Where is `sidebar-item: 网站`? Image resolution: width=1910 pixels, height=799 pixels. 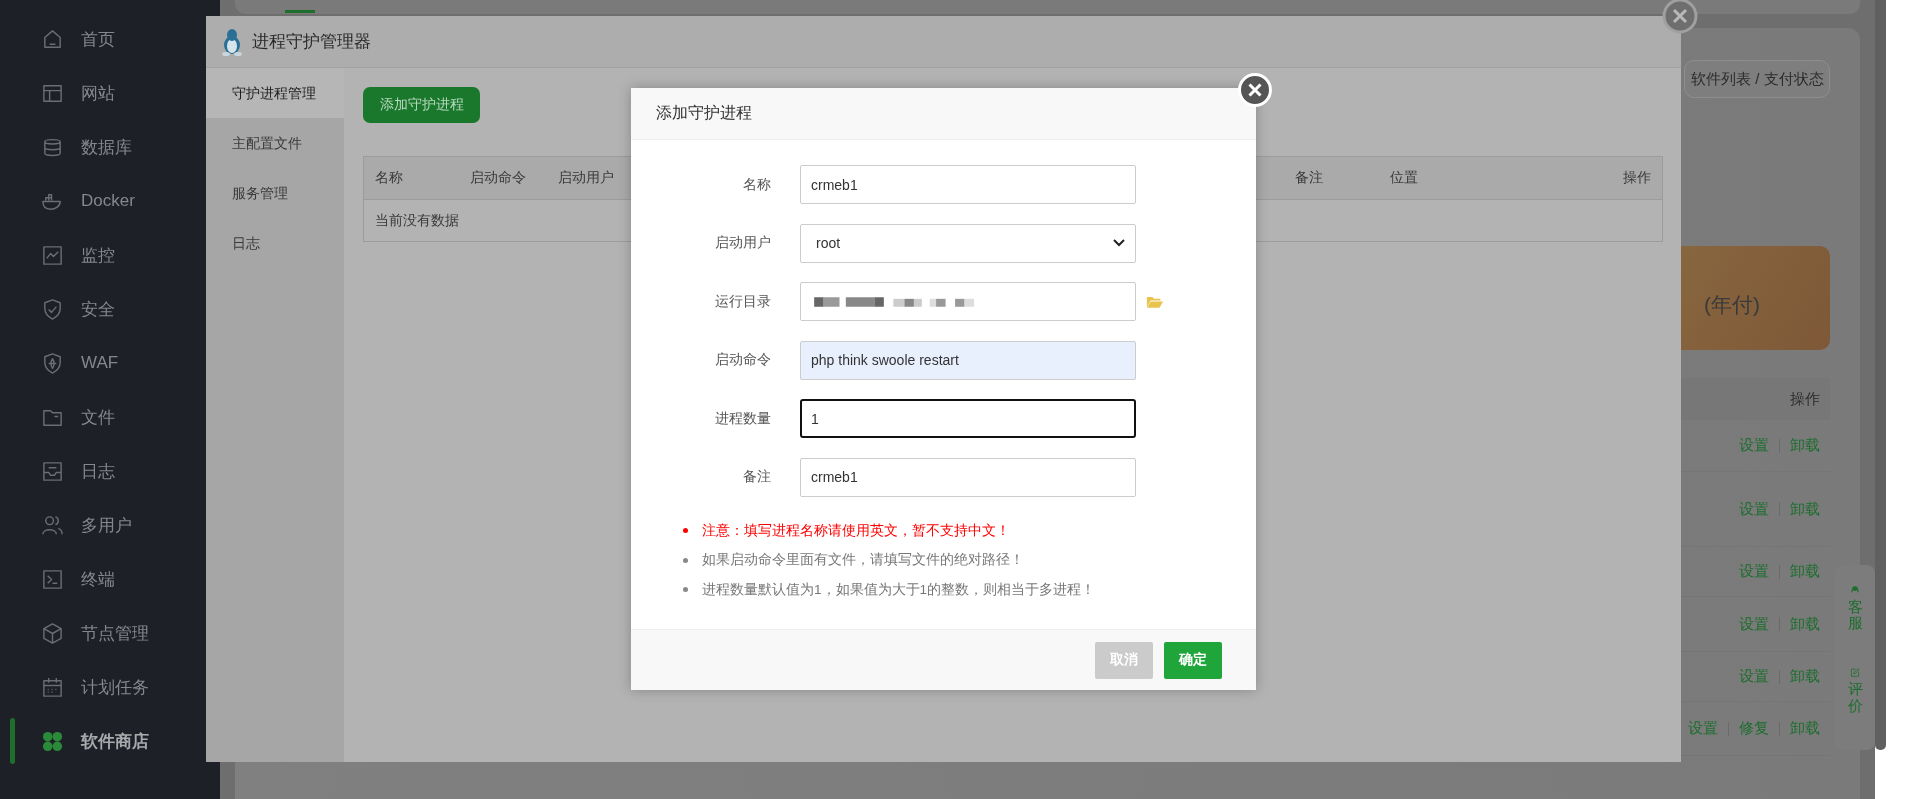
sidebar-item: 网站 is located at coordinates (78, 93).